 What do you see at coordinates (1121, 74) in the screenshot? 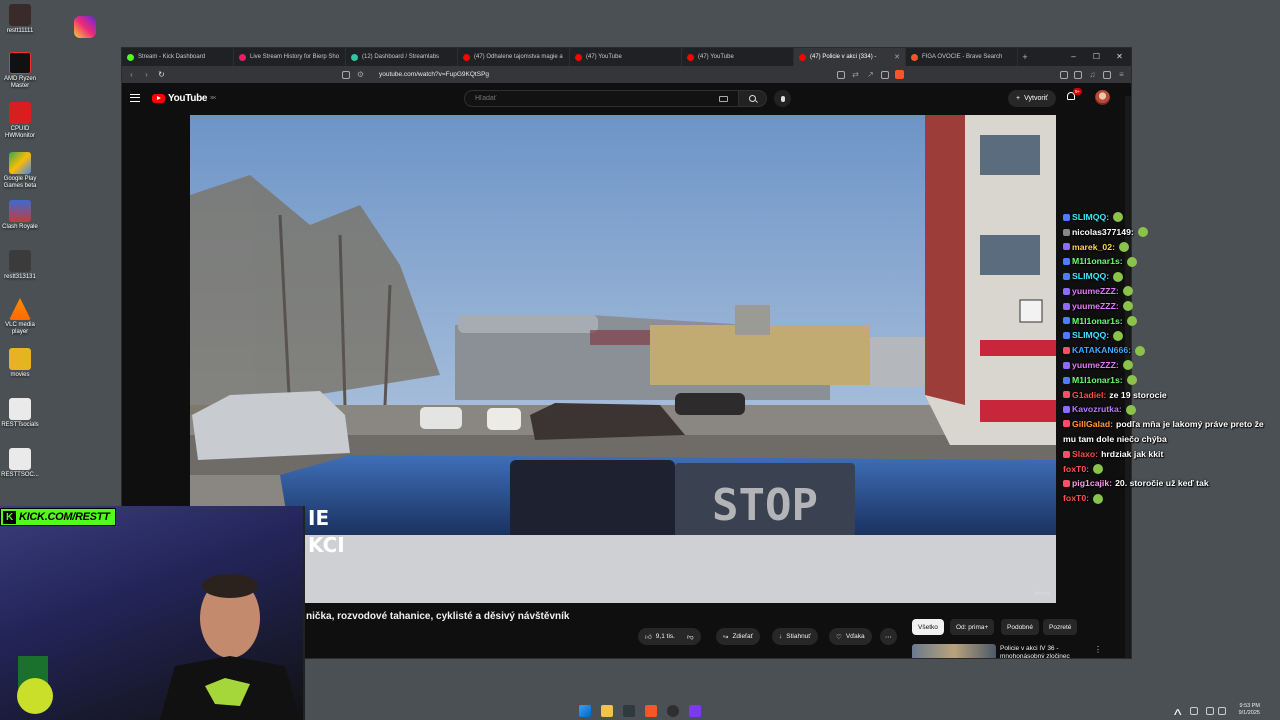
I see `menu-icon: ≡` at bounding box center [1121, 74].